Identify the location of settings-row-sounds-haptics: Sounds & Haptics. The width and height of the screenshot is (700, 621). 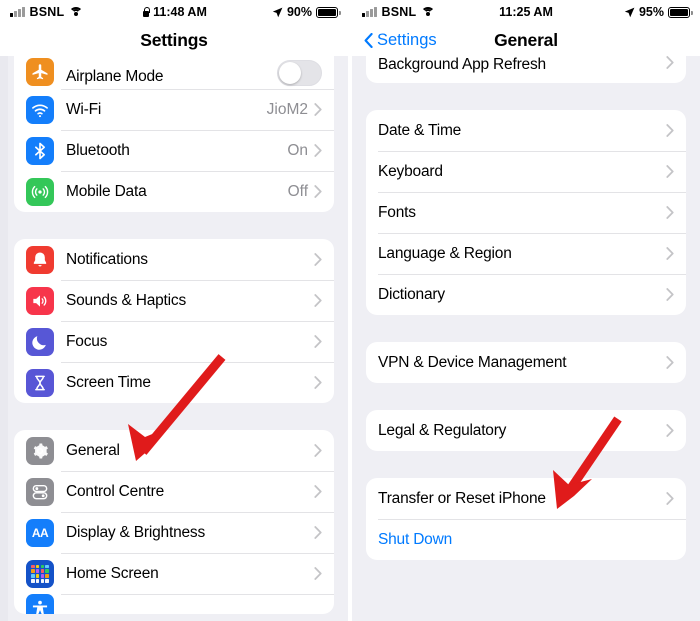
(174, 300).